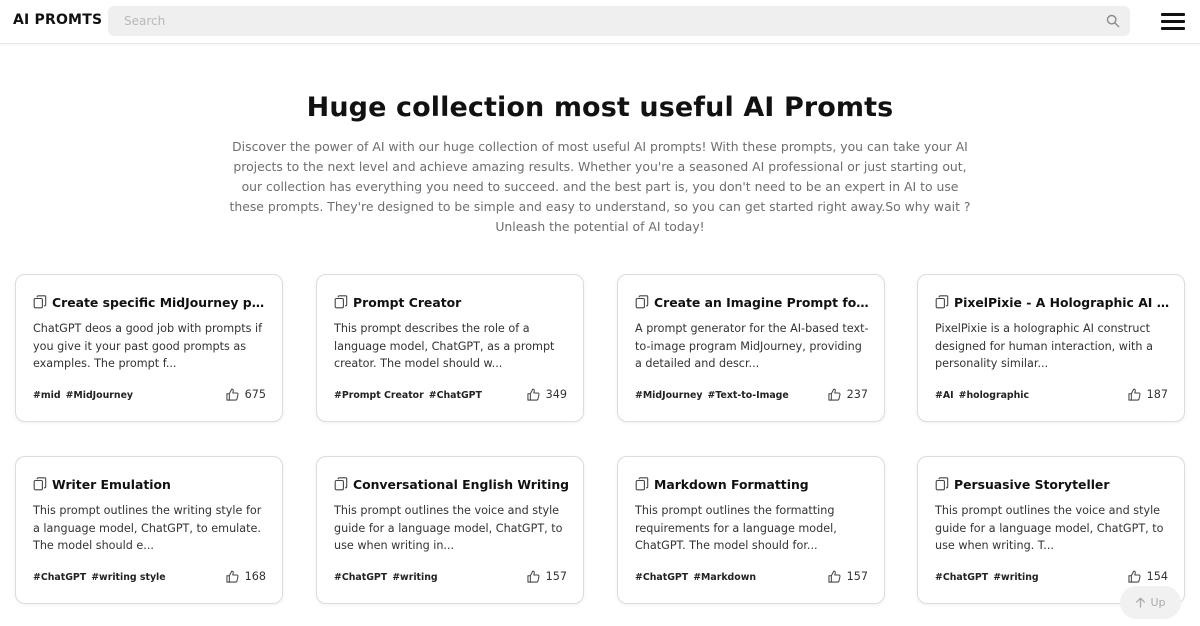 The height and width of the screenshot is (626, 1200). I want to click on search-input, so click(619, 21).